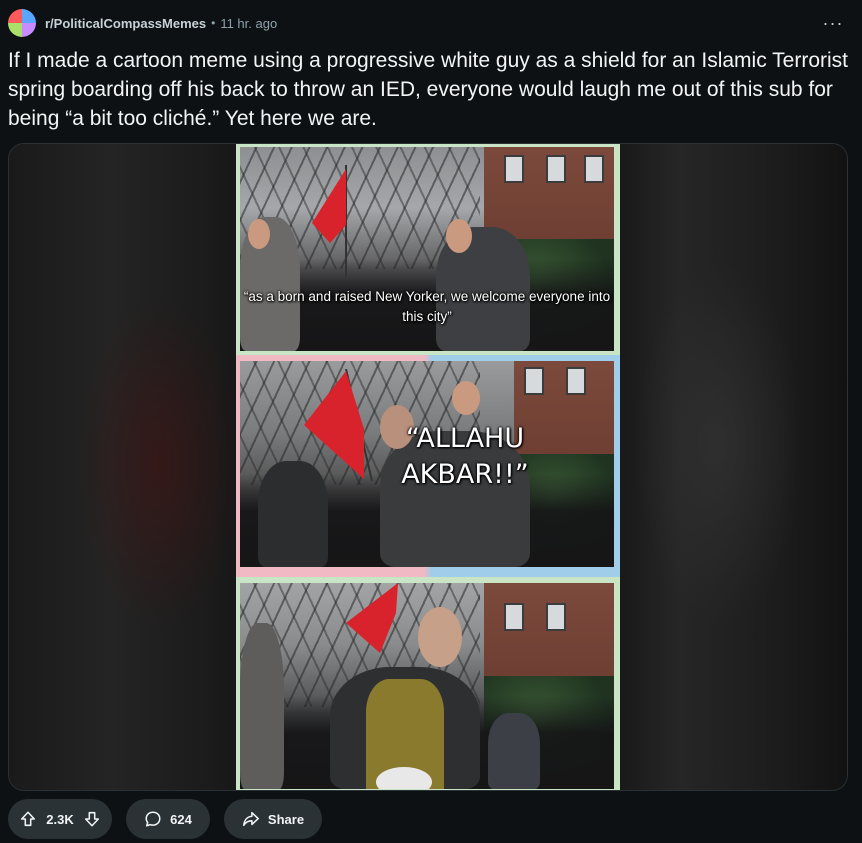  Describe the element at coordinates (440, 637) in the screenshot. I see `man-head` at that location.